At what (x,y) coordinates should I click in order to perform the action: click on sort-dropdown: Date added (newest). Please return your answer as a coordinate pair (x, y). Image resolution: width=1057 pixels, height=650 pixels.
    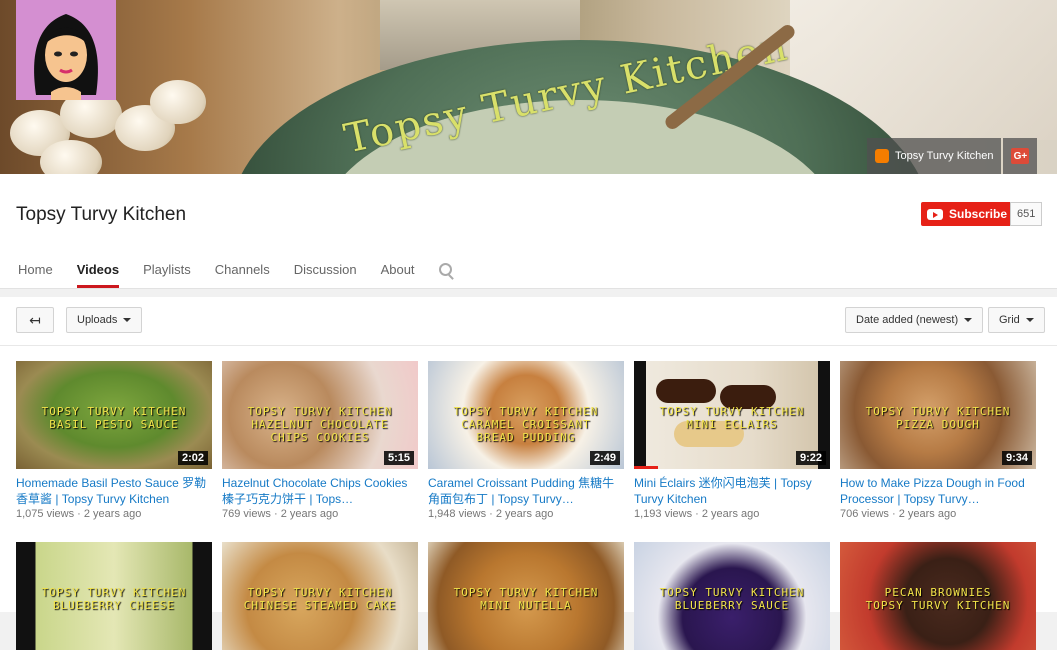
    Looking at the image, I should click on (914, 320).